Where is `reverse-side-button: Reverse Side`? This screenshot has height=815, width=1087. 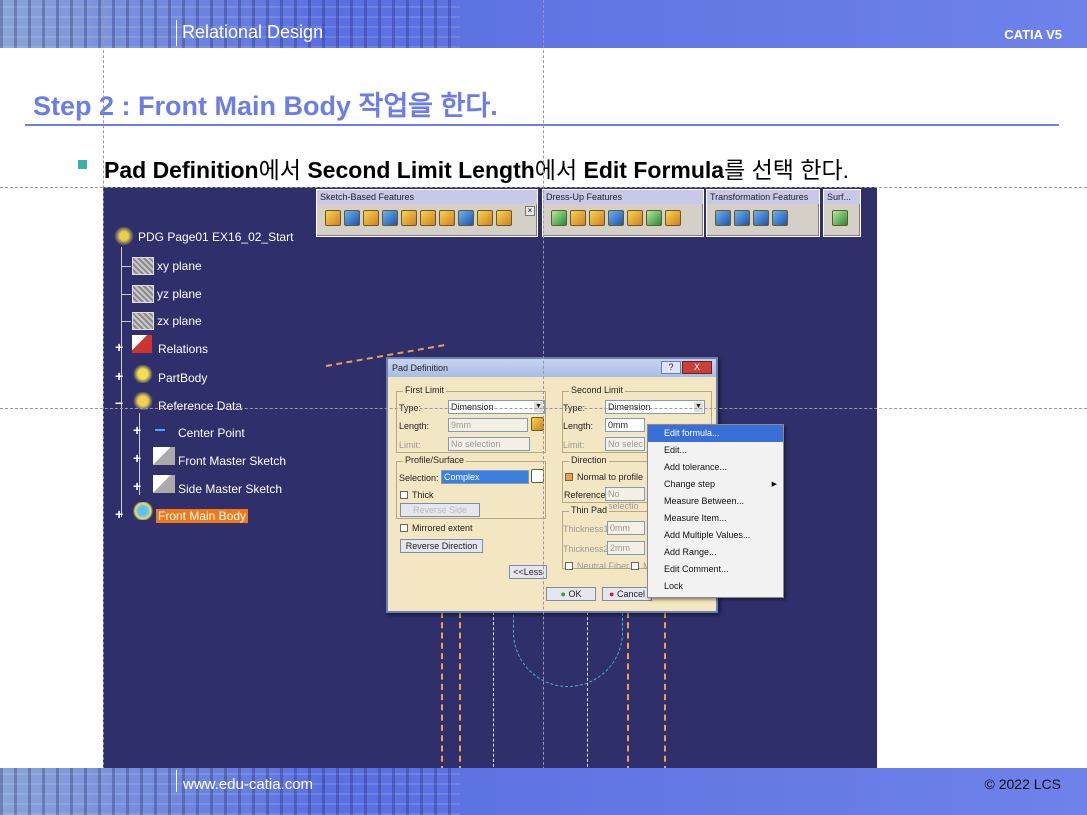
reverse-side-button: Reverse Side is located at coordinates (440, 510).